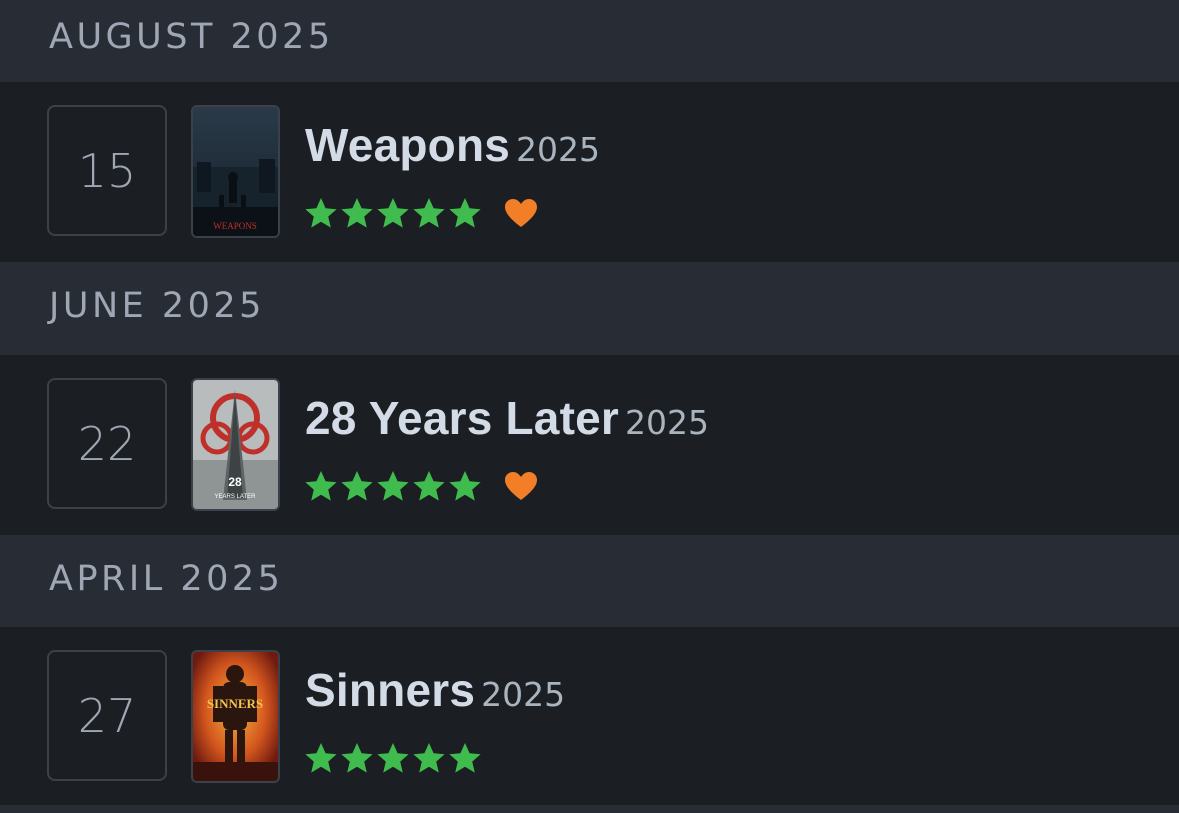  I want to click on film-title-line: 28 Years Later 2025, so click(507, 418).